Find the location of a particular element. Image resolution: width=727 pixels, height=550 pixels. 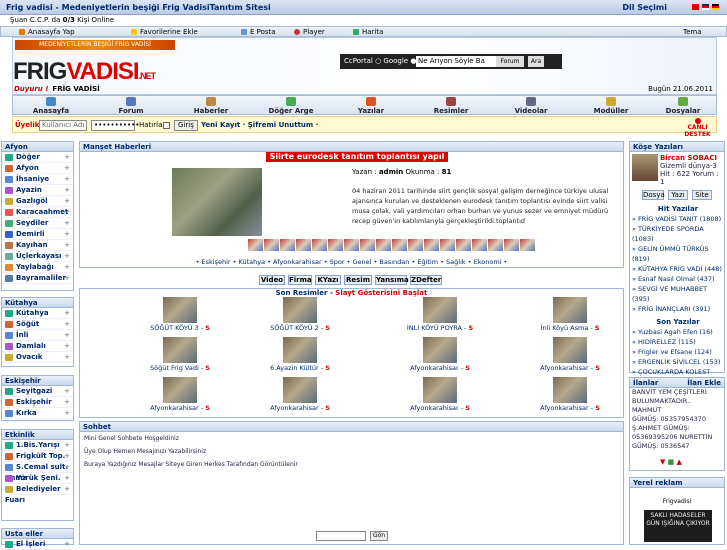

kose-yazi-button: Yazı is located at coordinates (678, 195).